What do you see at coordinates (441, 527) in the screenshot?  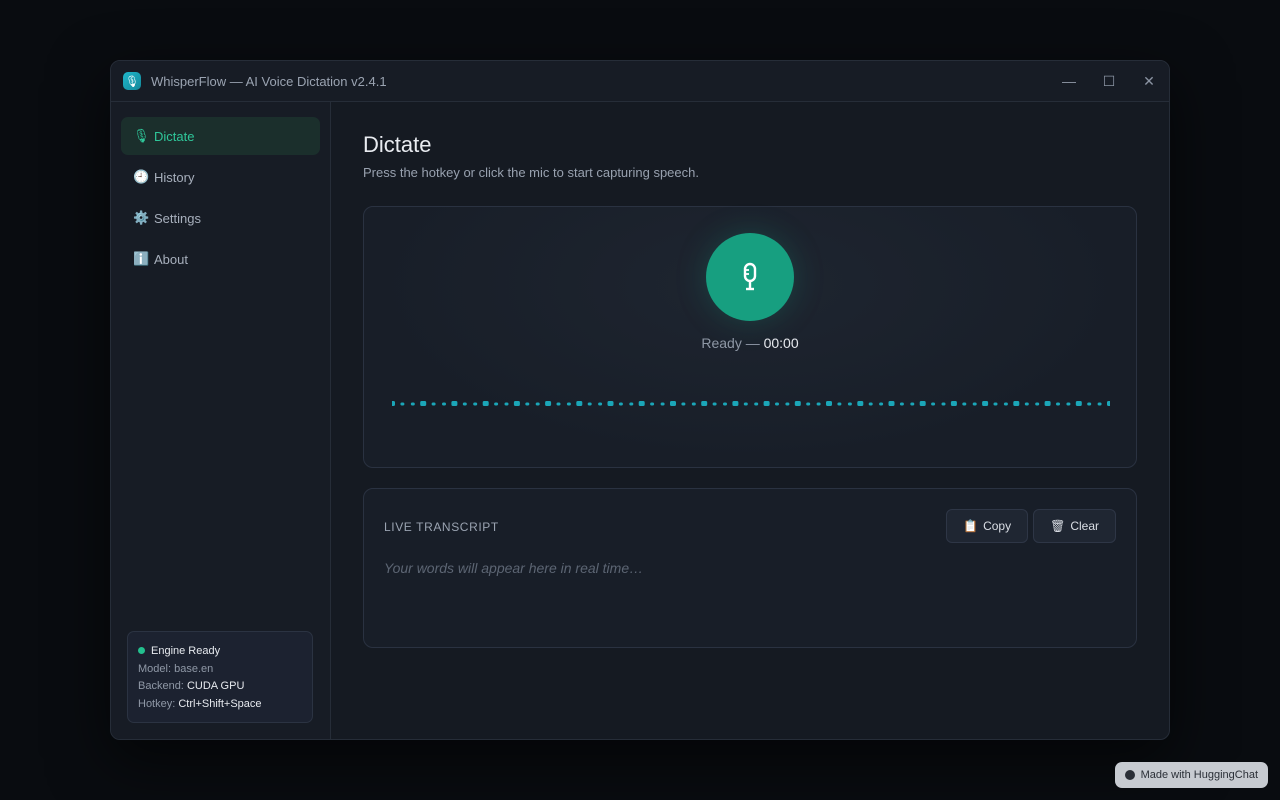 I see `transcript-label: LIVE TRANSCRIPT` at bounding box center [441, 527].